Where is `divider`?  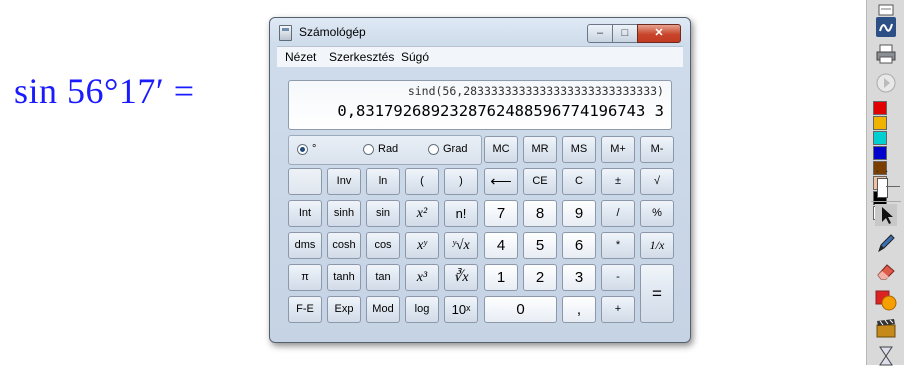
divider is located at coordinates (886, 201).